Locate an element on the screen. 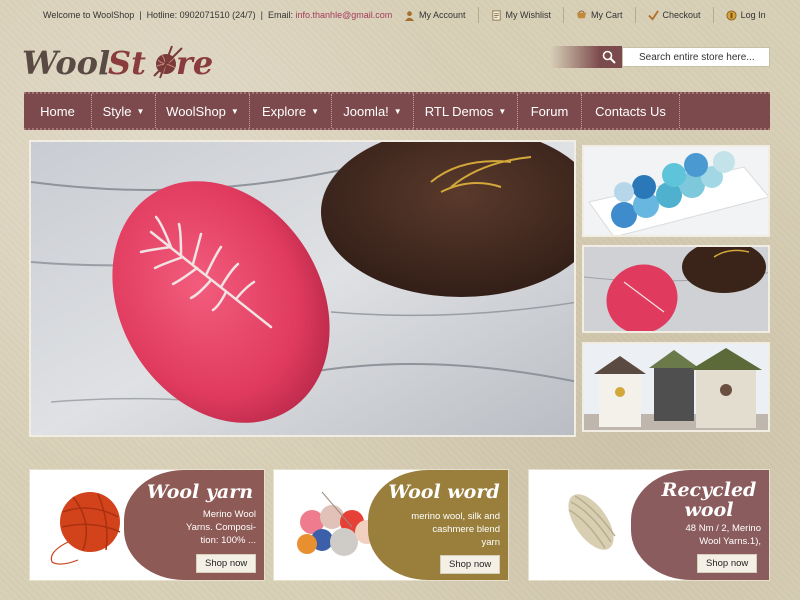 This screenshot has width=800, height=600. svg-text: Wool is located at coordinates (66, 63).